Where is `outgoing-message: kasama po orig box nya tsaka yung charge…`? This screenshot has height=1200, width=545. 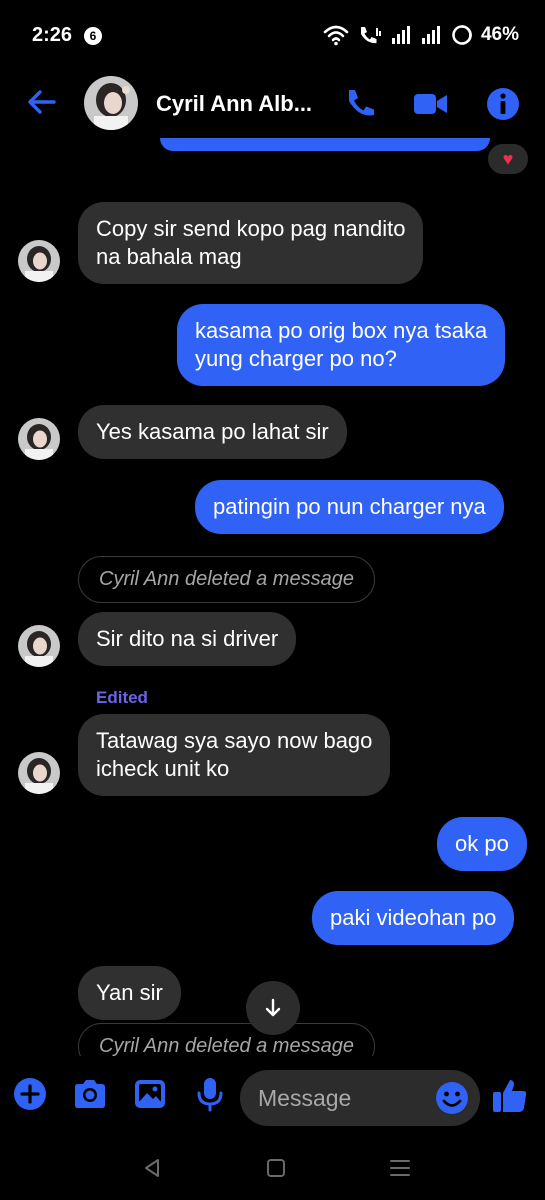
outgoing-message: kasama po orig box nya tsaka yung charge… is located at coordinates (341, 345).